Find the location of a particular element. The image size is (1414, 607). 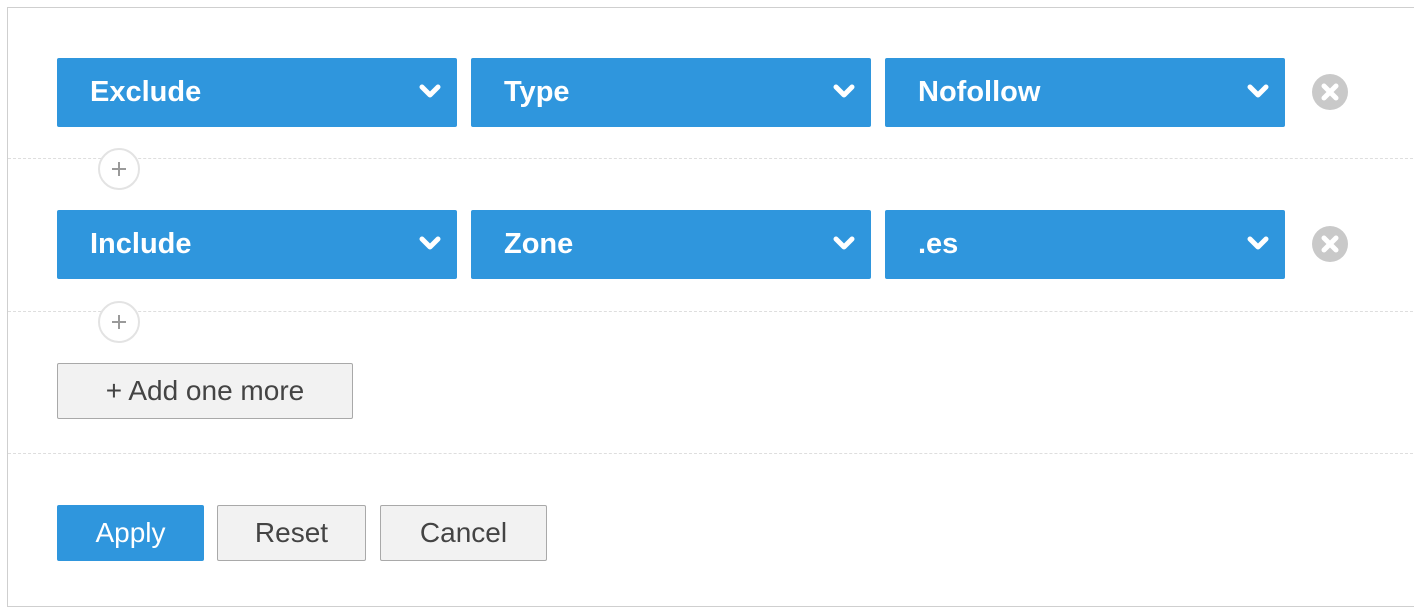

filter-field-select: Type is located at coordinates (671, 92).